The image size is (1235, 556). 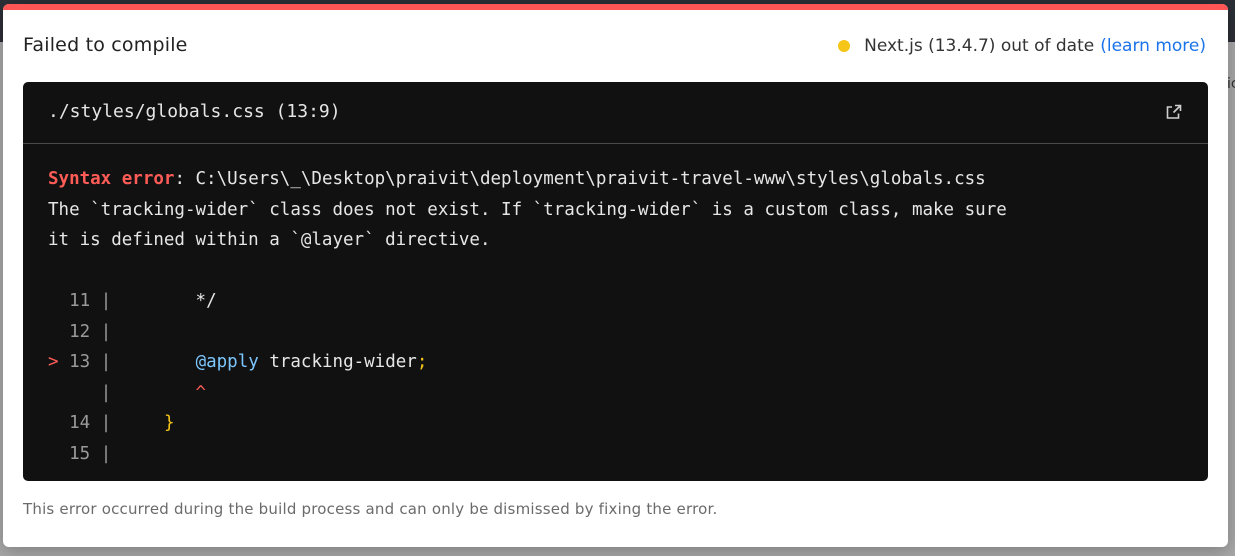 I want to click on version-text: Next.js (13.4.7) out of date, so click(x=979, y=46).